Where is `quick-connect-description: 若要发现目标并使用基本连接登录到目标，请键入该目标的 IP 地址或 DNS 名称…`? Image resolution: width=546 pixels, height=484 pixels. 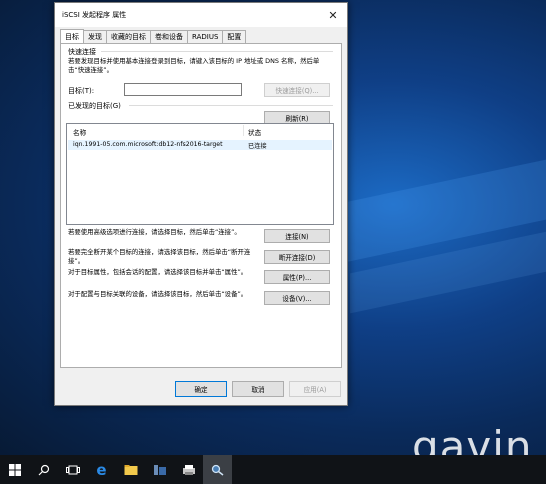 quick-connect-description: 若要发现目标并使用基本连接登录到目标，请键入该目标的 IP 地址或 DNS 名称… is located at coordinates (194, 65).